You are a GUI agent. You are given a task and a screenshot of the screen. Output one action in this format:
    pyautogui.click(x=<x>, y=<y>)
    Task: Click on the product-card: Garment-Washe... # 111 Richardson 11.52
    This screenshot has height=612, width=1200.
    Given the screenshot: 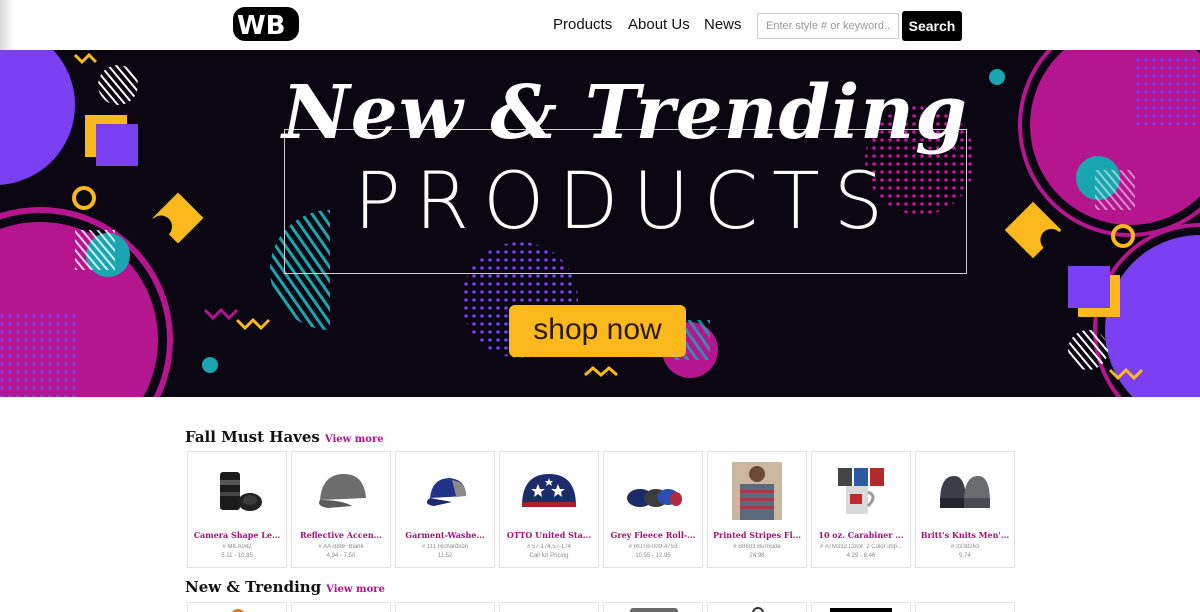 What is the action you would take?
    pyautogui.click(x=445, y=509)
    